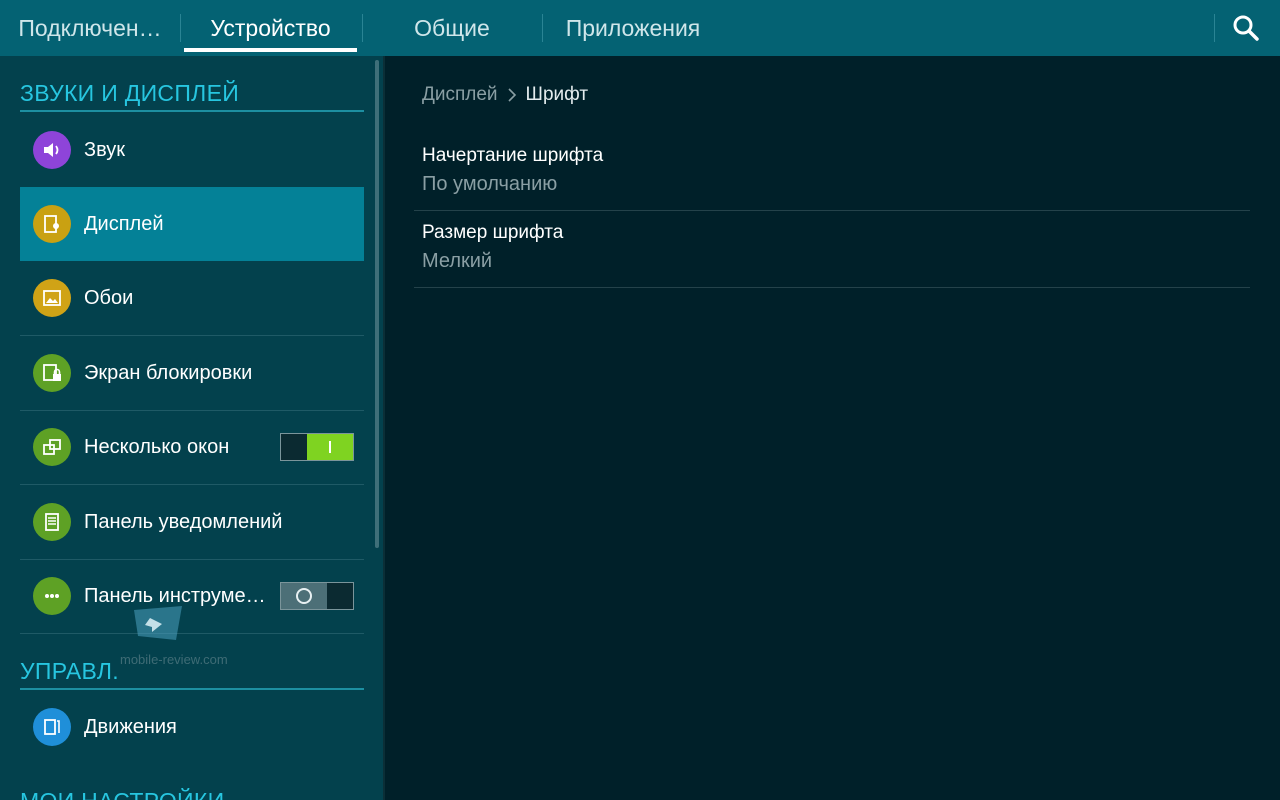  I want to click on list-item-label: Дисплей, so click(124, 223).